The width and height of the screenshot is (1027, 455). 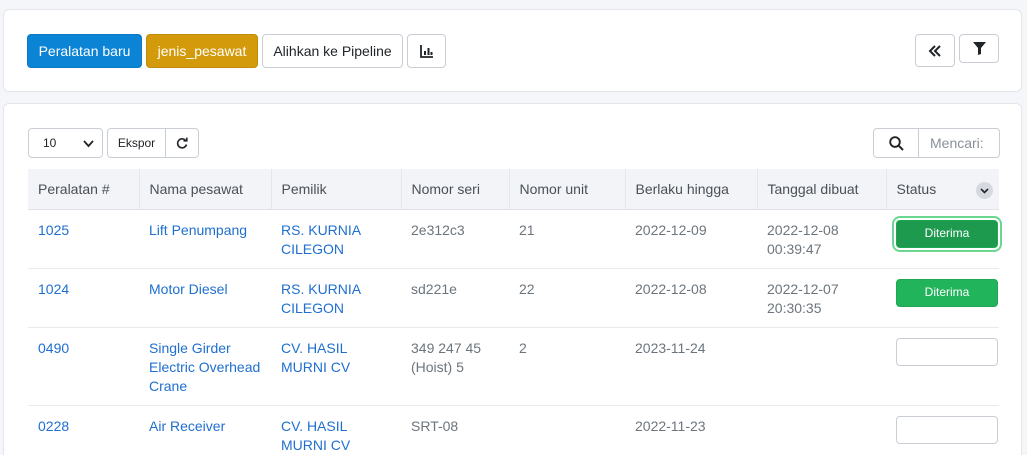 What do you see at coordinates (50, 143) in the screenshot?
I see `page-size-value: 10` at bounding box center [50, 143].